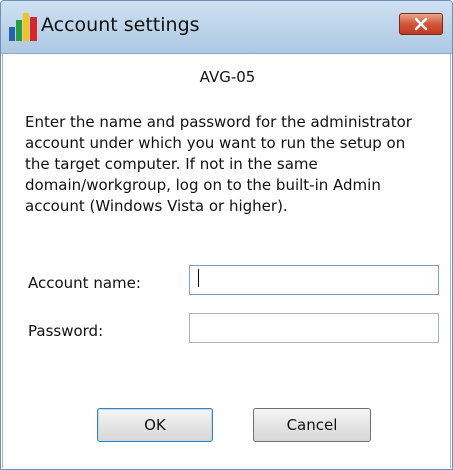 This screenshot has height=470, width=453. I want to click on title-bar: Account settings, so click(226, 27).